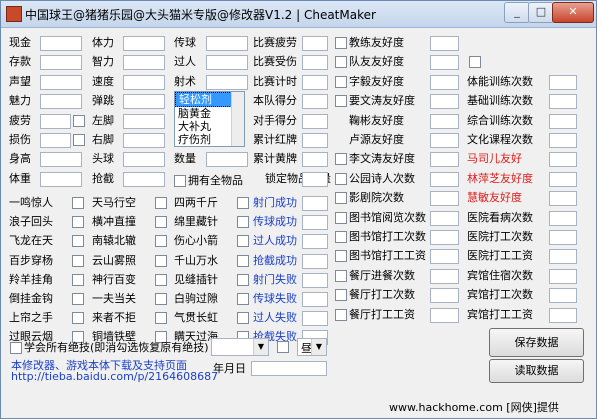 The width and height of the screenshot is (597, 419). I want to click on learn-all-checkbox, so click(16, 348).